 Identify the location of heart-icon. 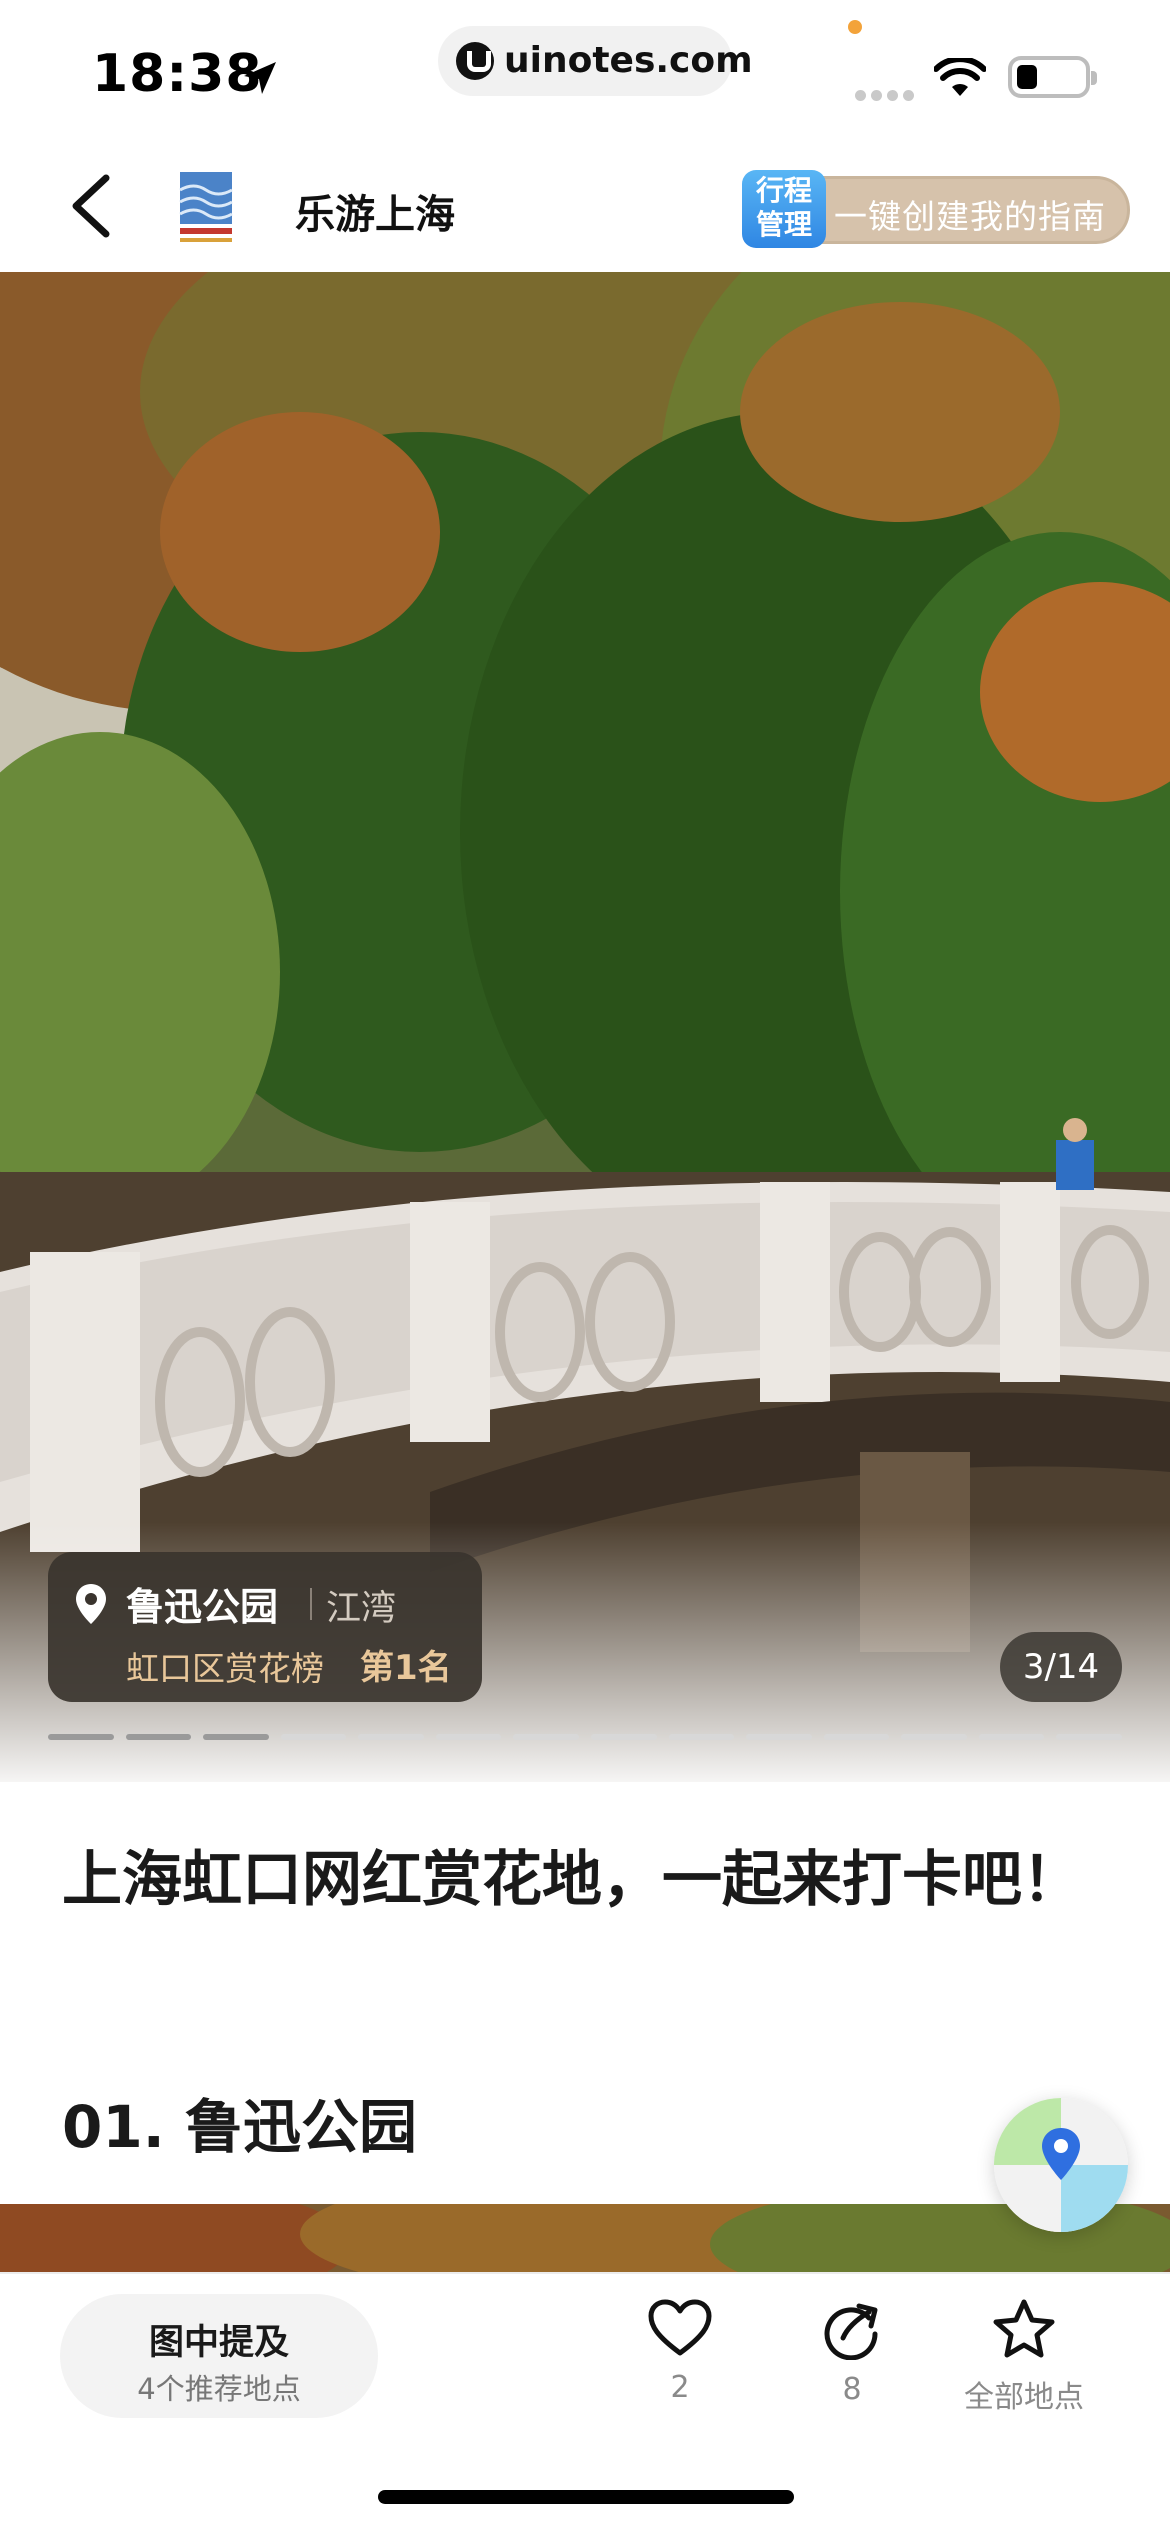
(680, 2327).